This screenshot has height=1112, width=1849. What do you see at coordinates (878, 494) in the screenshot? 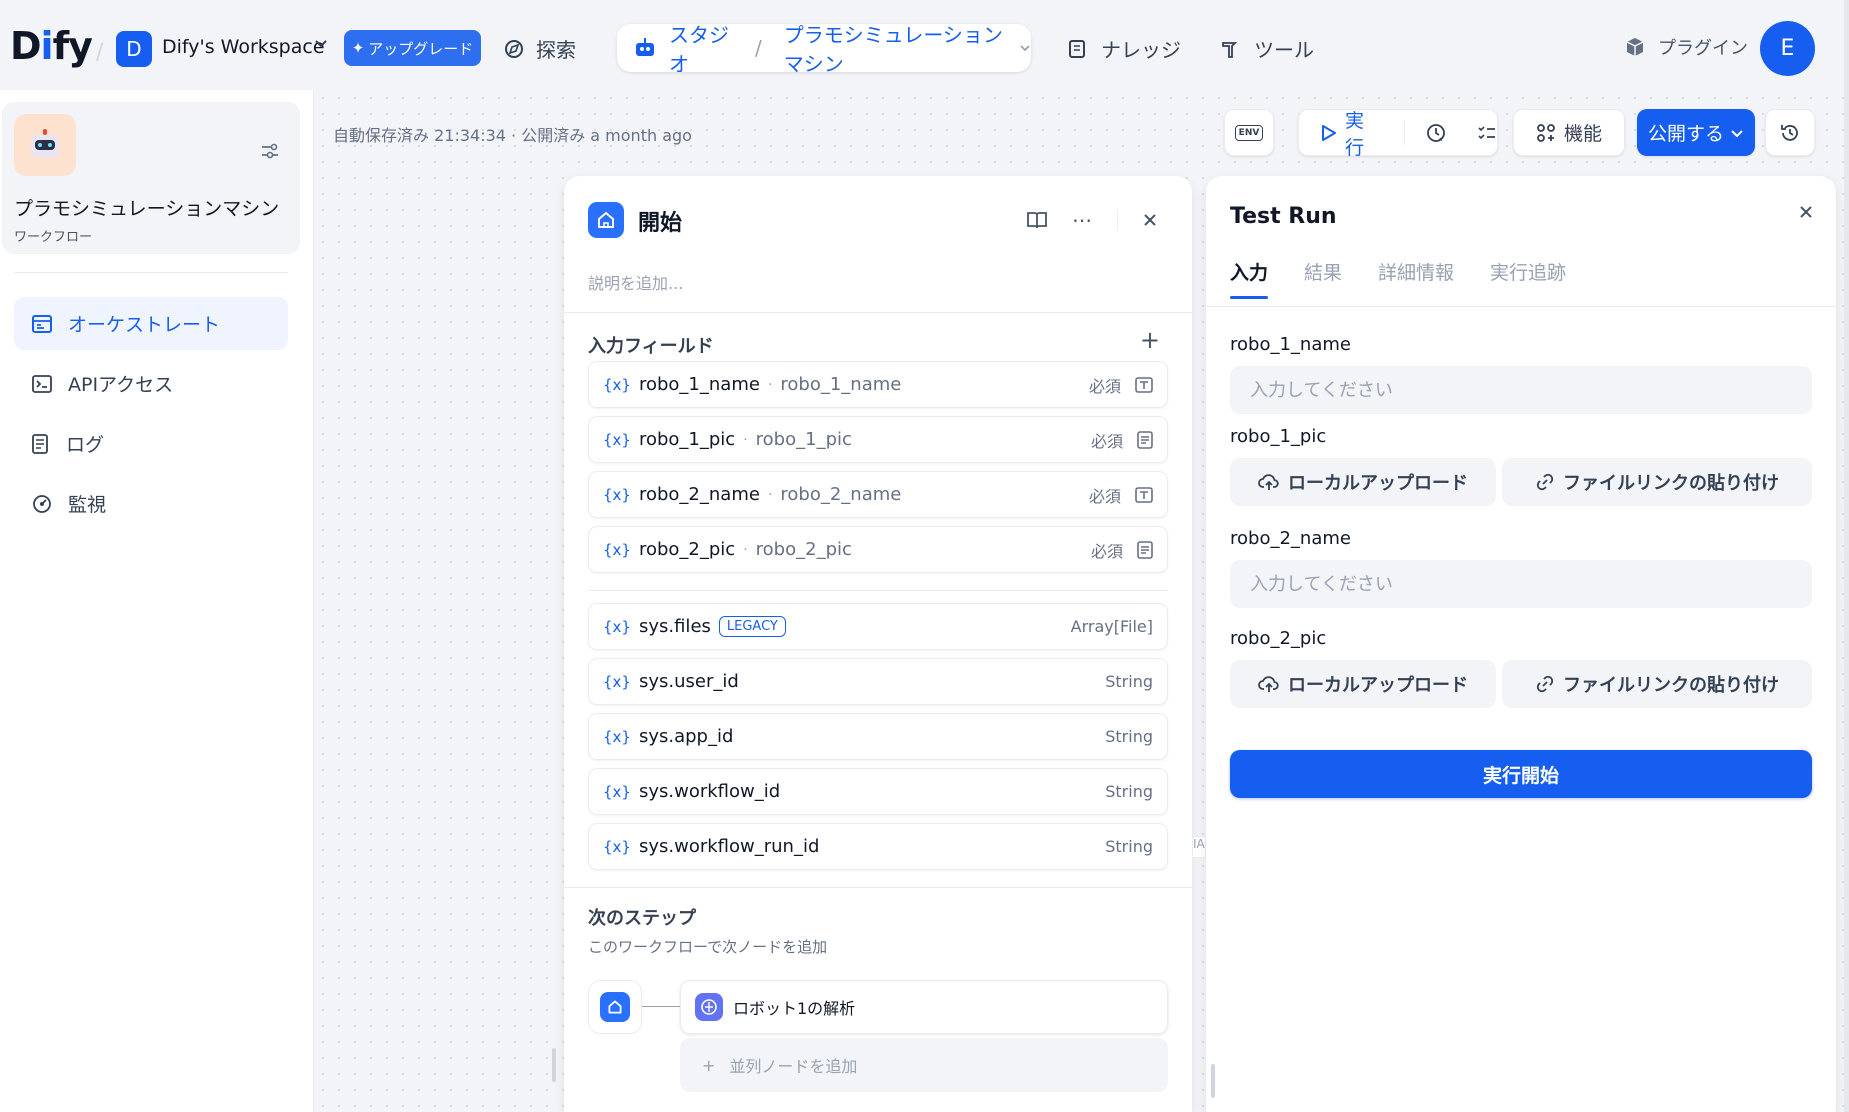
I see `input-field-row: {x} robo_2_name · robo_2_name 必須` at bounding box center [878, 494].